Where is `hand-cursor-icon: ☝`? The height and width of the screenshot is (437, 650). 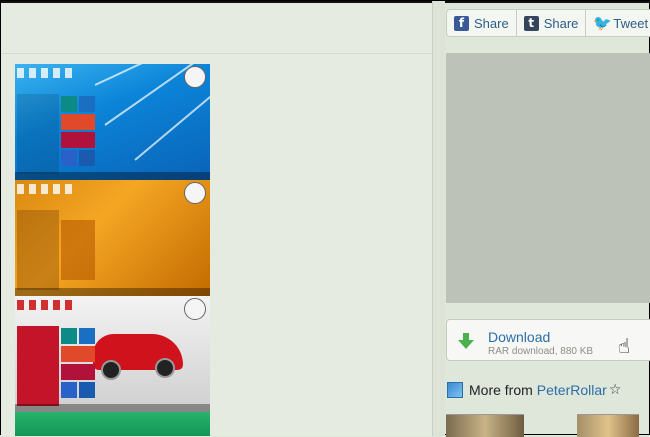 hand-cursor-icon: ☝ is located at coordinates (624, 346).